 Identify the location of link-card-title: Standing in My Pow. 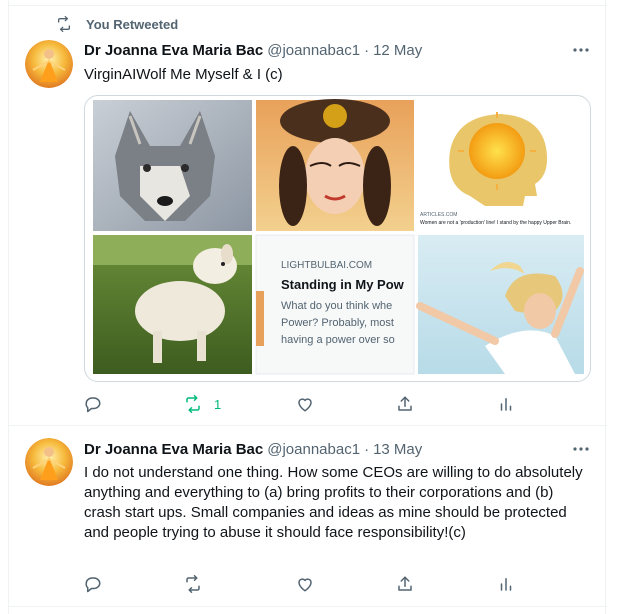
(343, 284).